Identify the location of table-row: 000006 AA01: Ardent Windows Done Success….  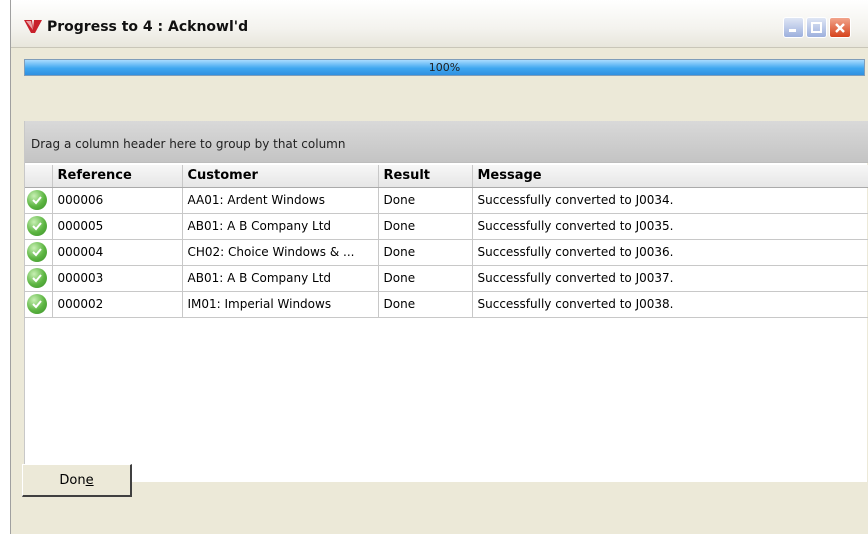
(446, 200).